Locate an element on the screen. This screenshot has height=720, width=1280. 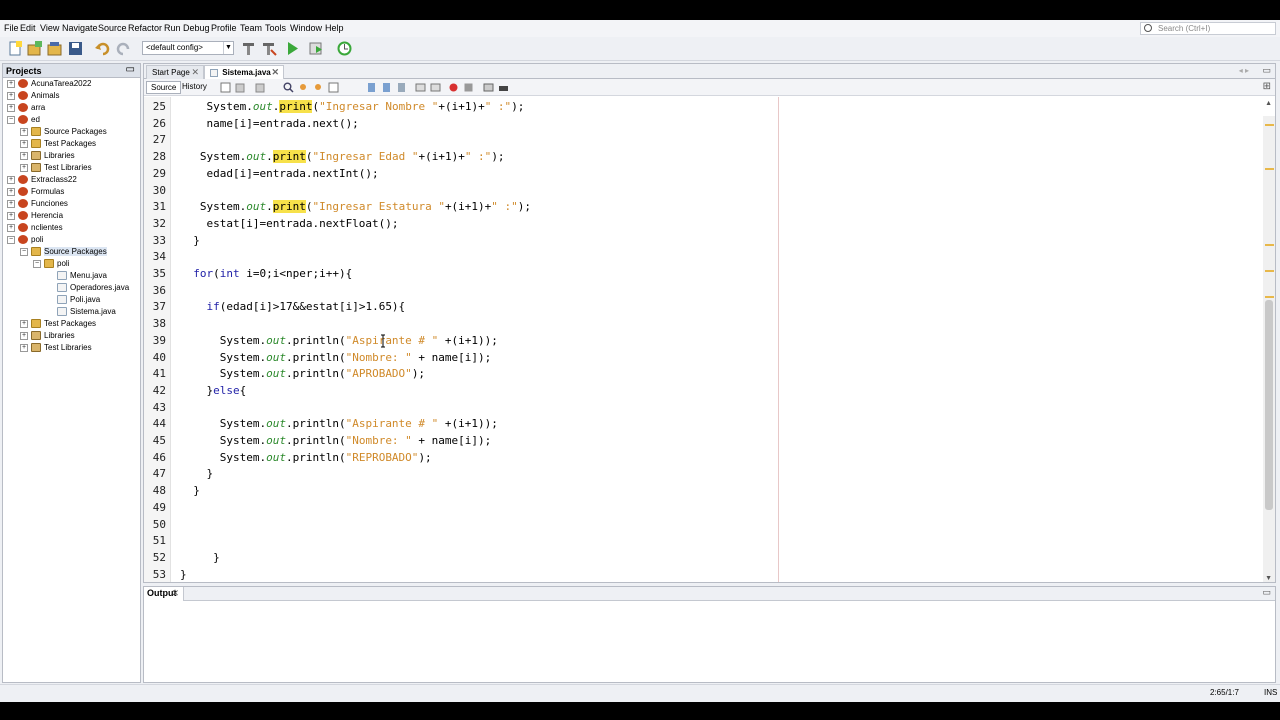
tree-item: + Extraclass22 is located at coordinates (42, 180).